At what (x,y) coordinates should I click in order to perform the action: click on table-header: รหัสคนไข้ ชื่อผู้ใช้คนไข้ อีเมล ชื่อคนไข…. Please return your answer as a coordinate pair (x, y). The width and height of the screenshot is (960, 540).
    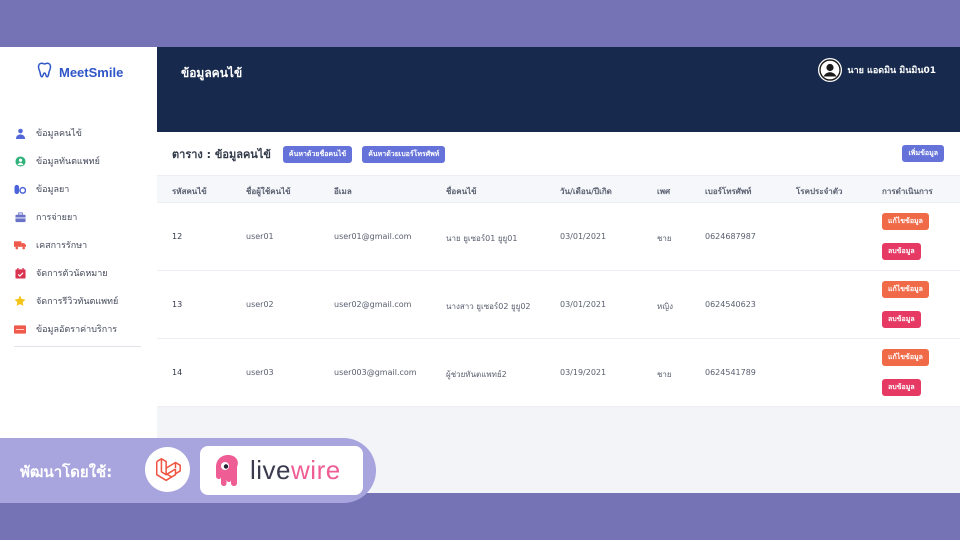
    Looking at the image, I should click on (558, 189).